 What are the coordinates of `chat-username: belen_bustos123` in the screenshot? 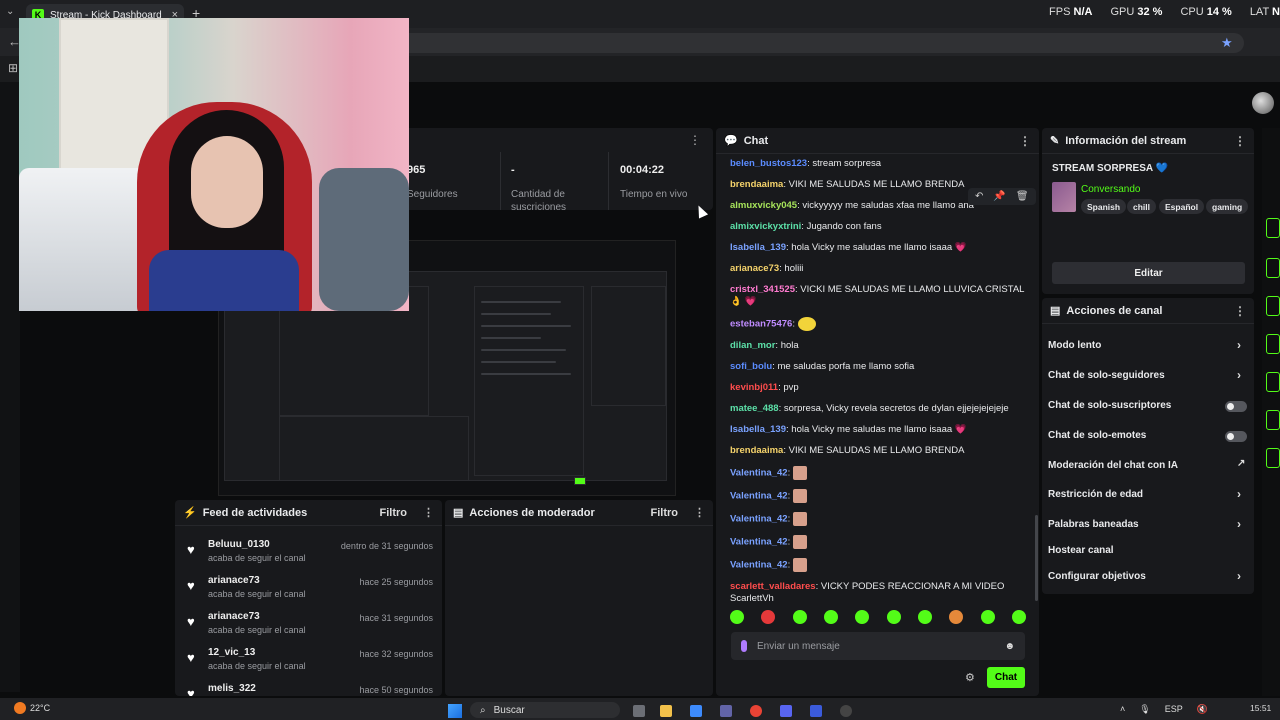 It's located at (768, 163).